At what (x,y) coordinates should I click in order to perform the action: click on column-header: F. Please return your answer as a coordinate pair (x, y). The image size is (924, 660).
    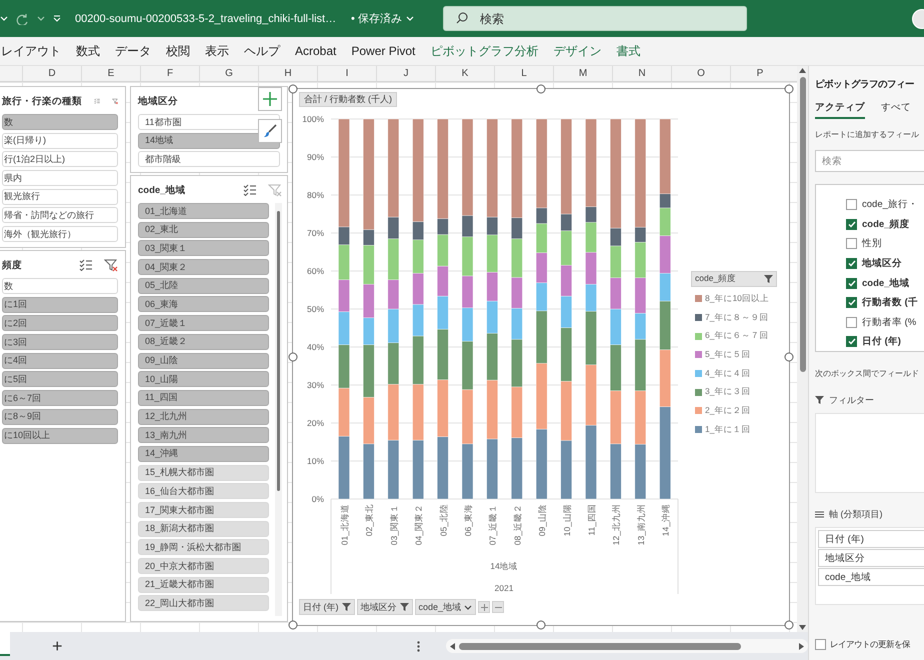
    Looking at the image, I should click on (169, 73).